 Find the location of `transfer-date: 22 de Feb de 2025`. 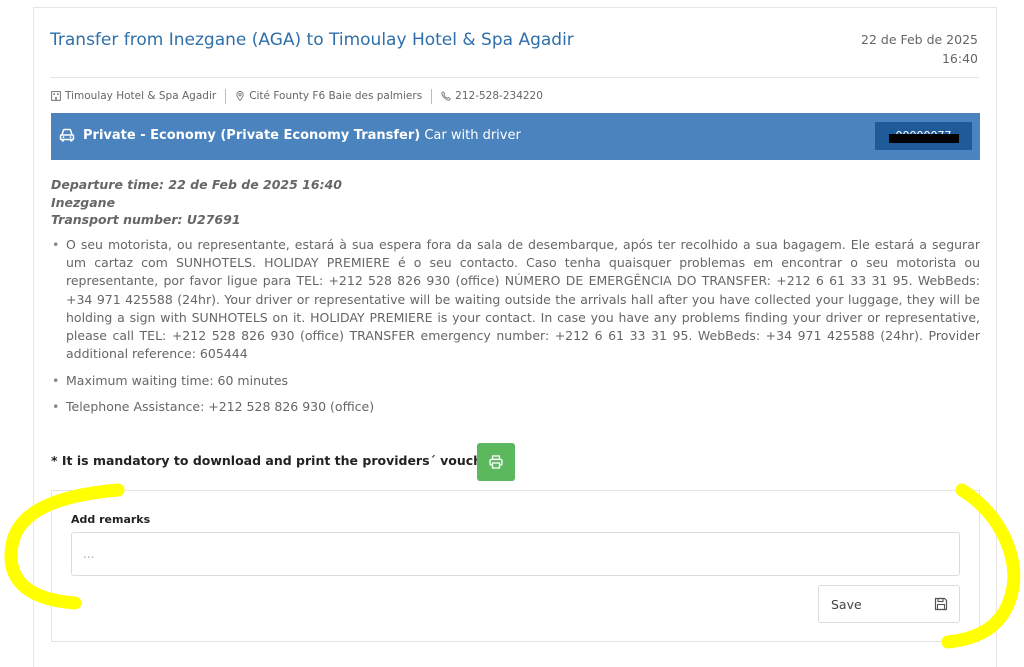

transfer-date: 22 de Feb de 2025 is located at coordinates (919, 39).